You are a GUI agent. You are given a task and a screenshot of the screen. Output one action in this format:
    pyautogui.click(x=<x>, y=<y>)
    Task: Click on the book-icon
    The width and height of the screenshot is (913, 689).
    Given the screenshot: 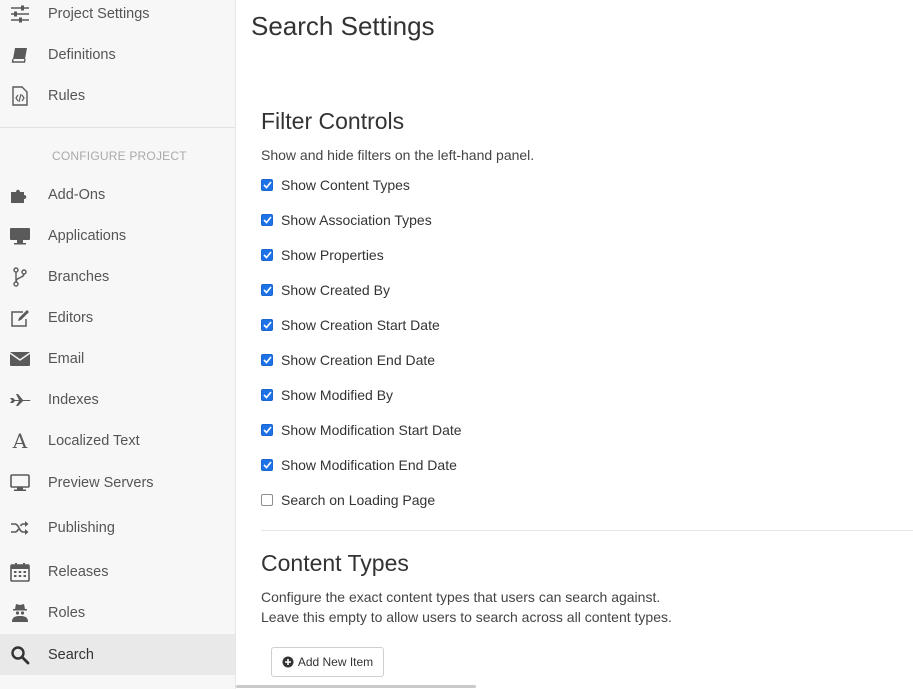 What is the action you would take?
    pyautogui.click(x=20, y=55)
    